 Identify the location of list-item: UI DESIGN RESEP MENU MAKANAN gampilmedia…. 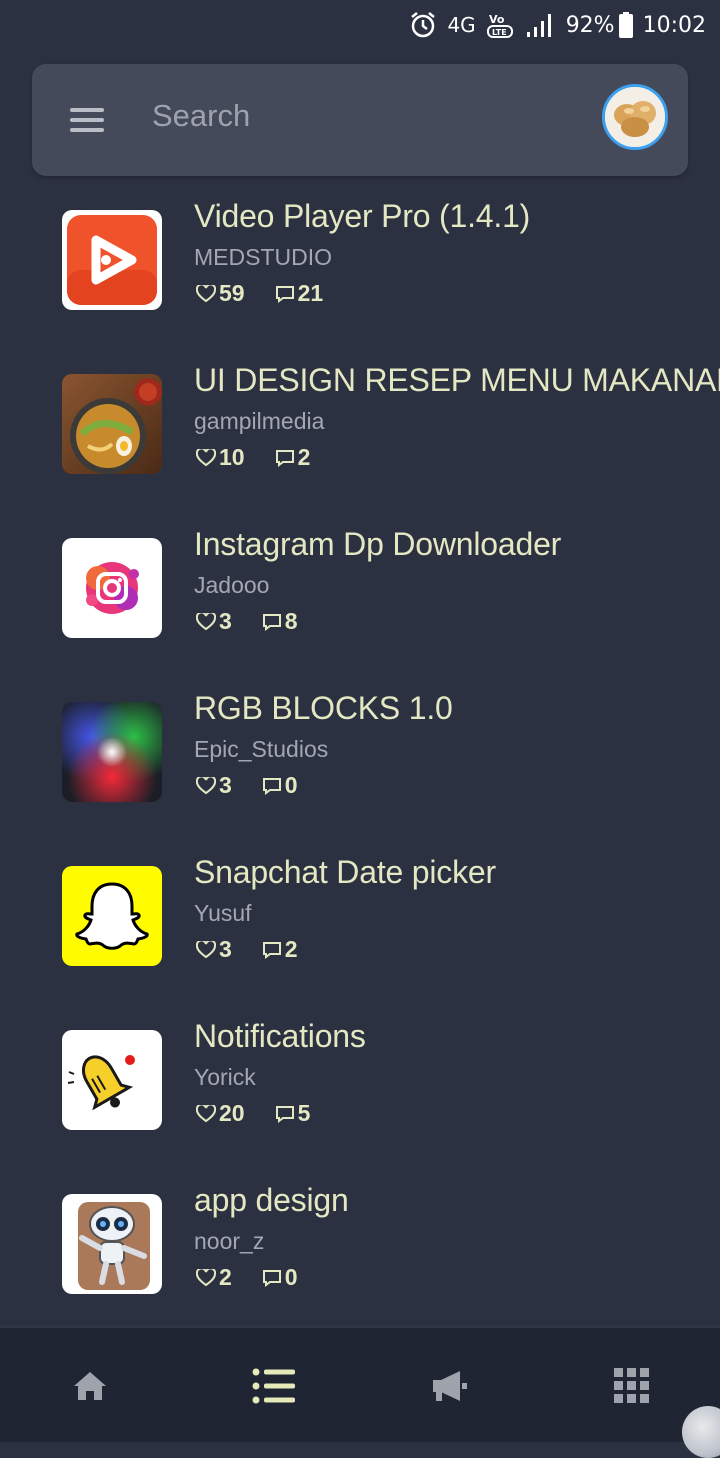
(360, 442).